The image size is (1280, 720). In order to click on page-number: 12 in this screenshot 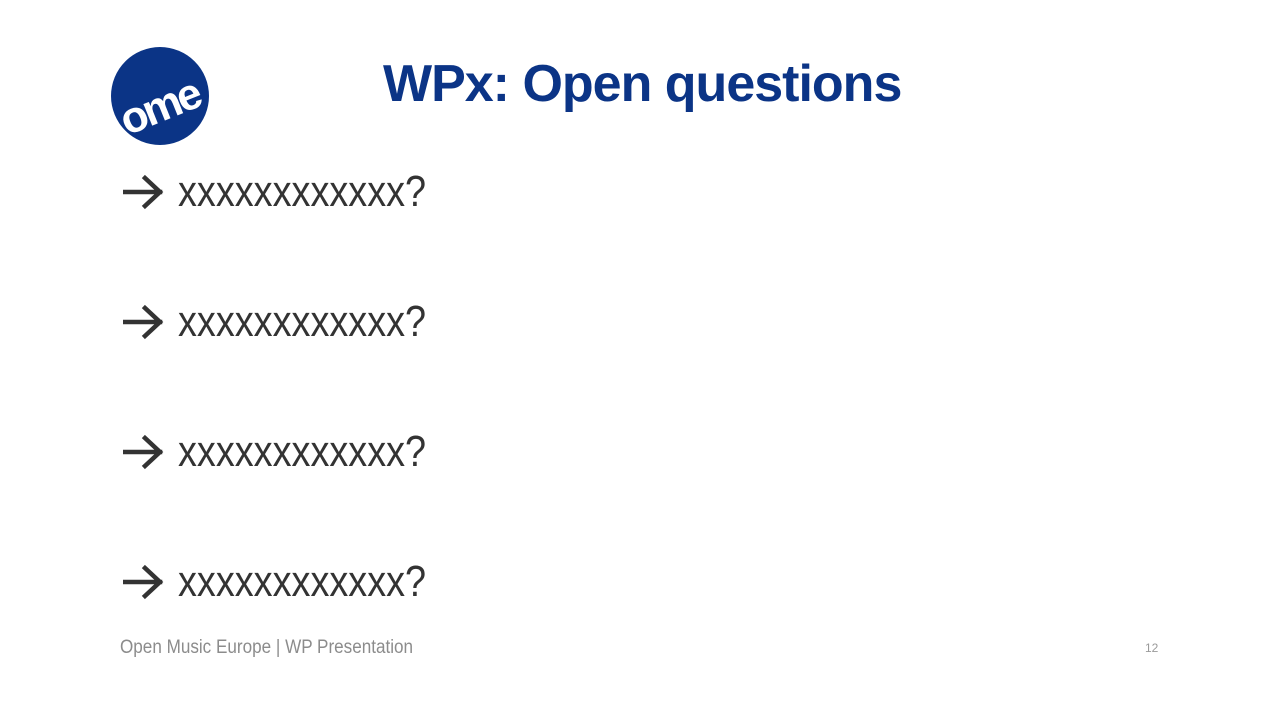, I will do `click(1152, 648)`.